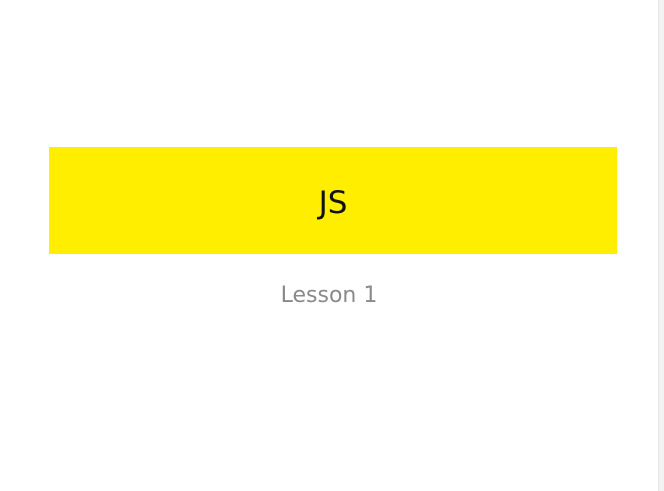  What do you see at coordinates (661, 245) in the screenshot?
I see `window-edge` at bounding box center [661, 245].